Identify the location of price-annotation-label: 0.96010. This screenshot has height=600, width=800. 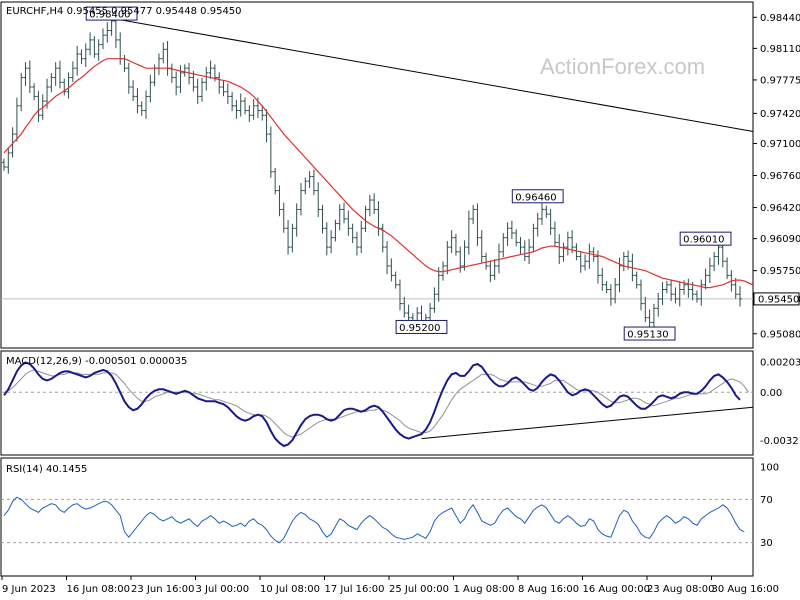
(703, 240).